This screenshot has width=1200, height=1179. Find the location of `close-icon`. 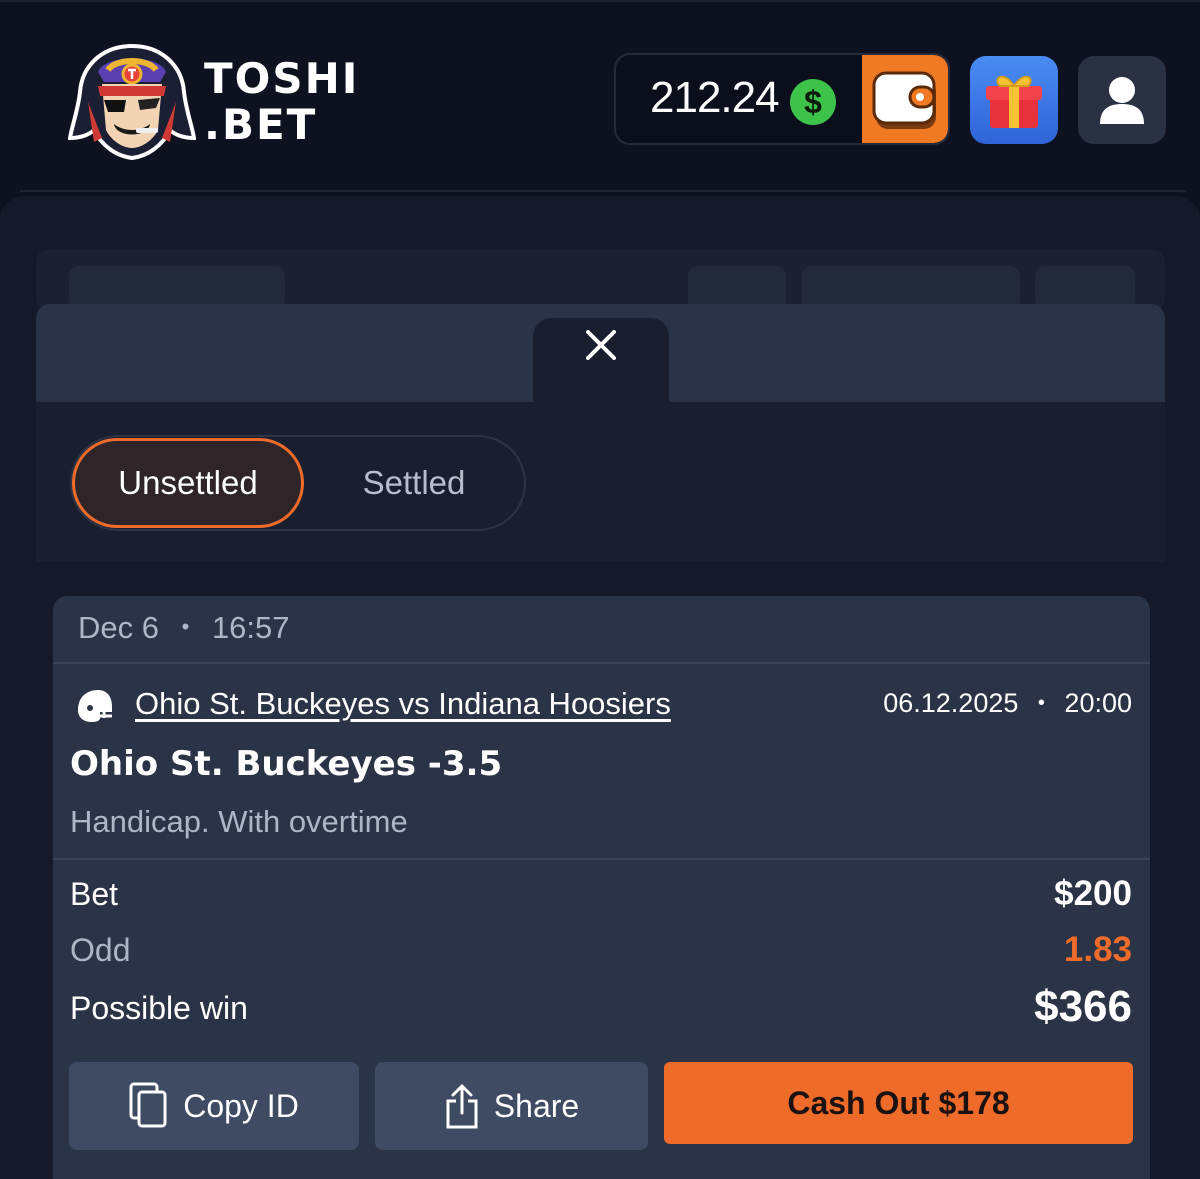

close-icon is located at coordinates (601, 345).